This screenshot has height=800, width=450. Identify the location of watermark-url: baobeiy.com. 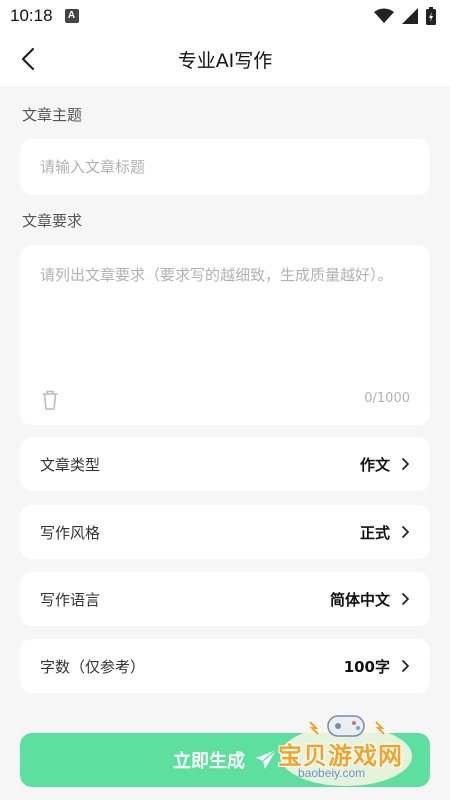
(332, 773).